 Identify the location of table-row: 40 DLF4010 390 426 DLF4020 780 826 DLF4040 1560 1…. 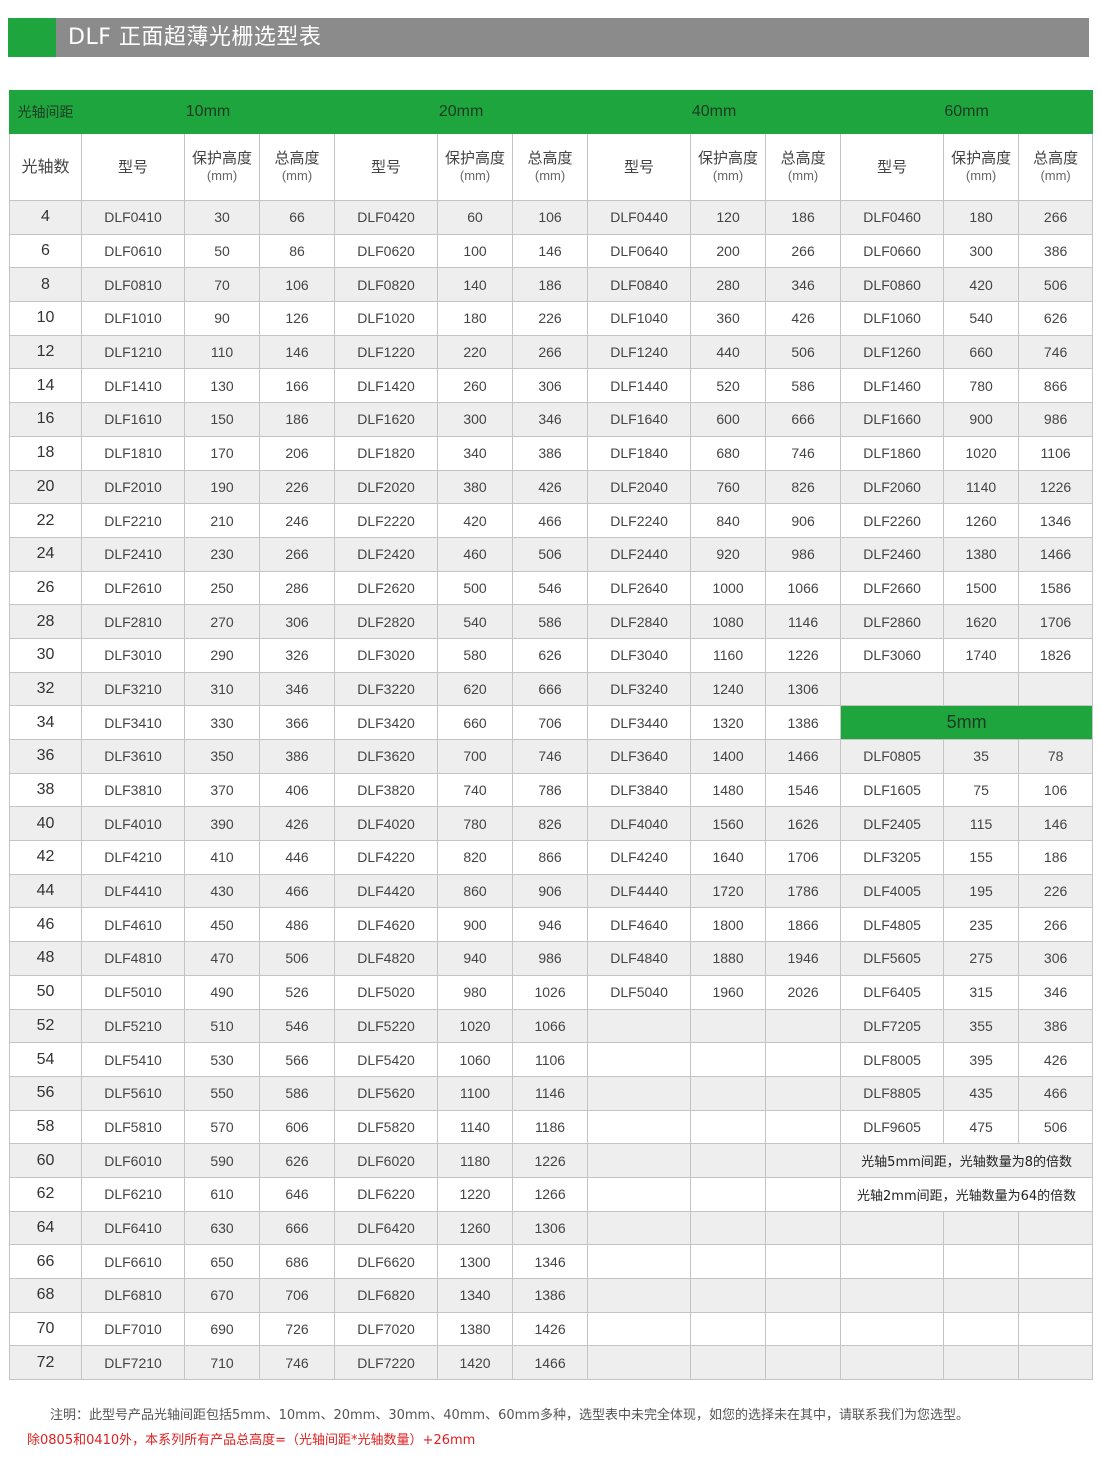
(551, 824).